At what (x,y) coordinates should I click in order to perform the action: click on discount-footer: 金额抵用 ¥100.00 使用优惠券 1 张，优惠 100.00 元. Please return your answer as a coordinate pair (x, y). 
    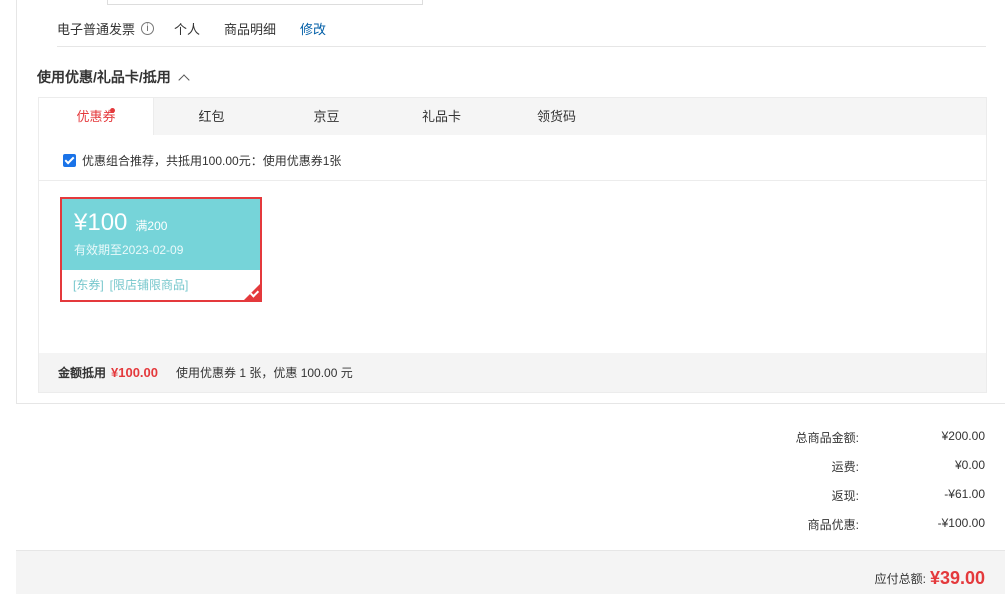
    Looking at the image, I should click on (512, 372).